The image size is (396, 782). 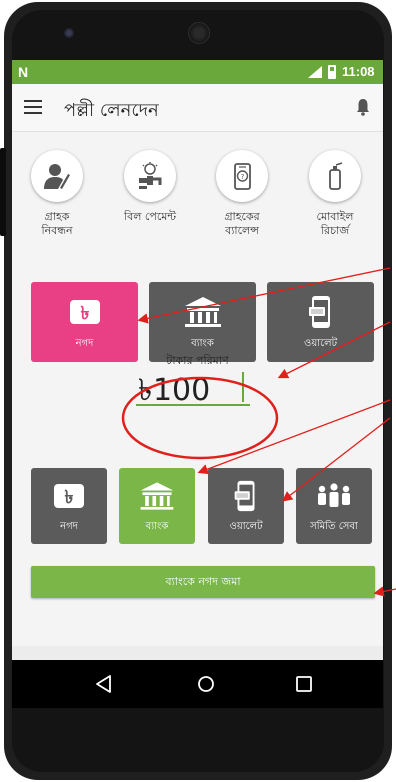 I want to click on source-tile-wallet: ওয়ালেট, so click(x=320, y=322).